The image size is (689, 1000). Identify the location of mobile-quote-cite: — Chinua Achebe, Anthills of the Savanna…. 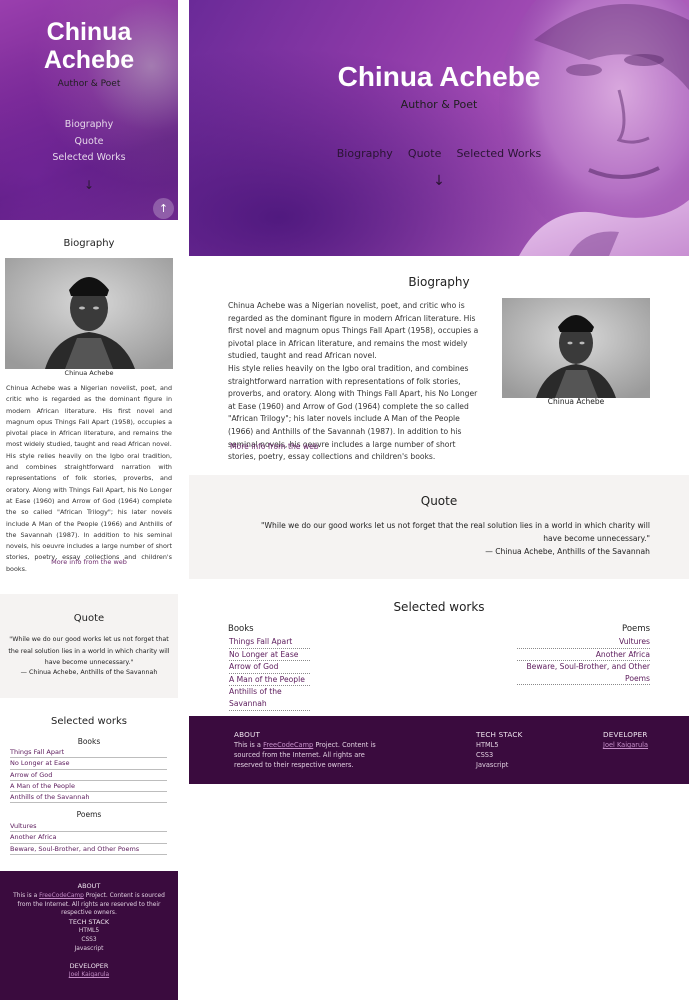
(89, 672).